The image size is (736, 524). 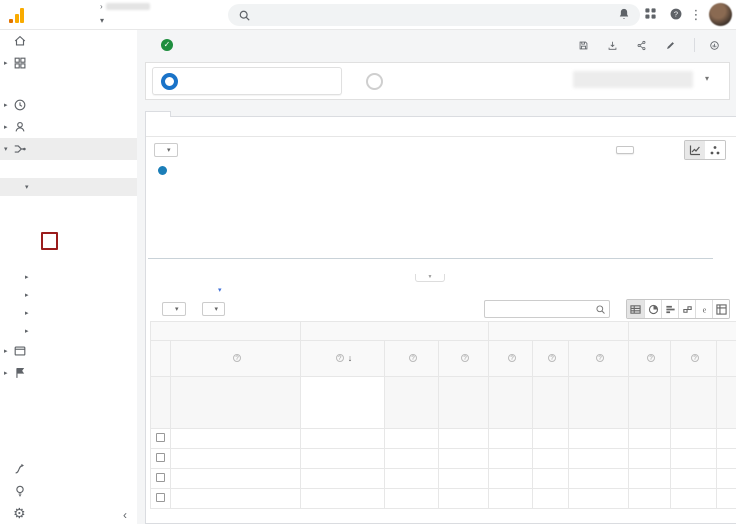 What do you see at coordinates (350, 358) in the screenshot?
I see `sort-descending-icon: ↓` at bounding box center [350, 358].